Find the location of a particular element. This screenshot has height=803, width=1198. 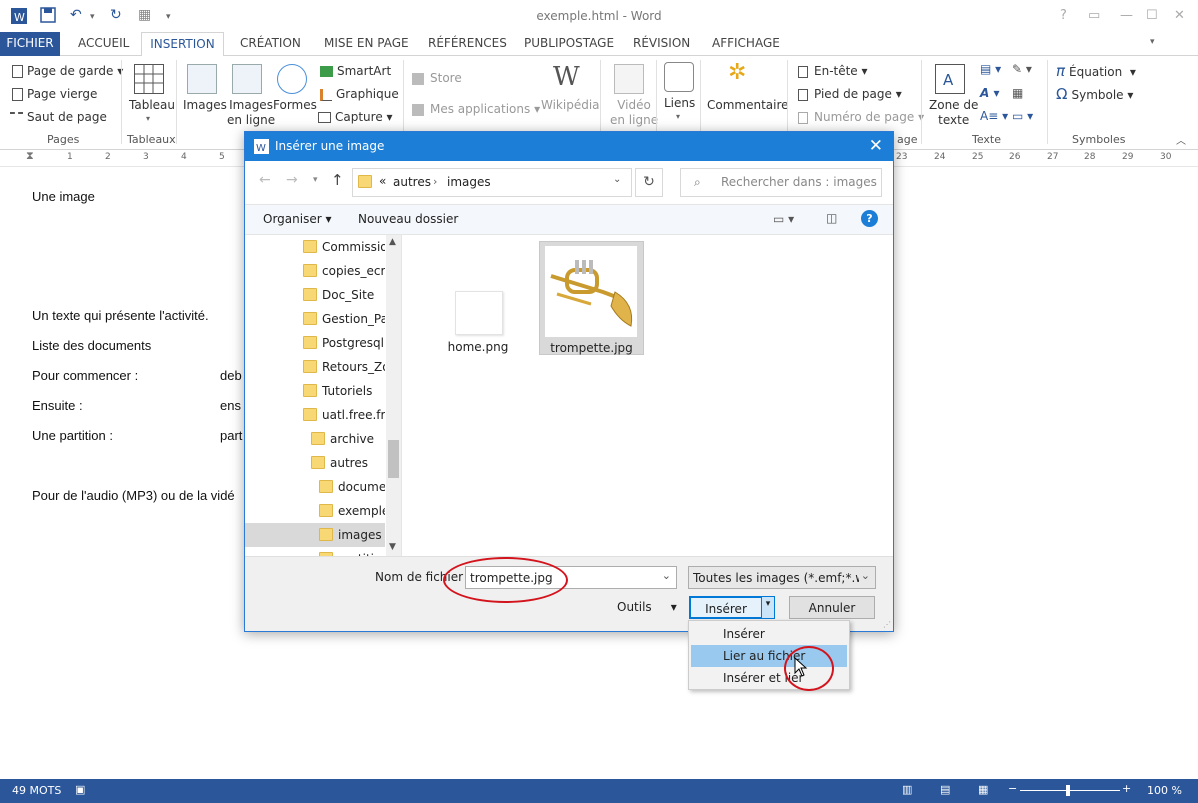

quickparts-icon: ▤ ▾ is located at coordinates (990, 69).